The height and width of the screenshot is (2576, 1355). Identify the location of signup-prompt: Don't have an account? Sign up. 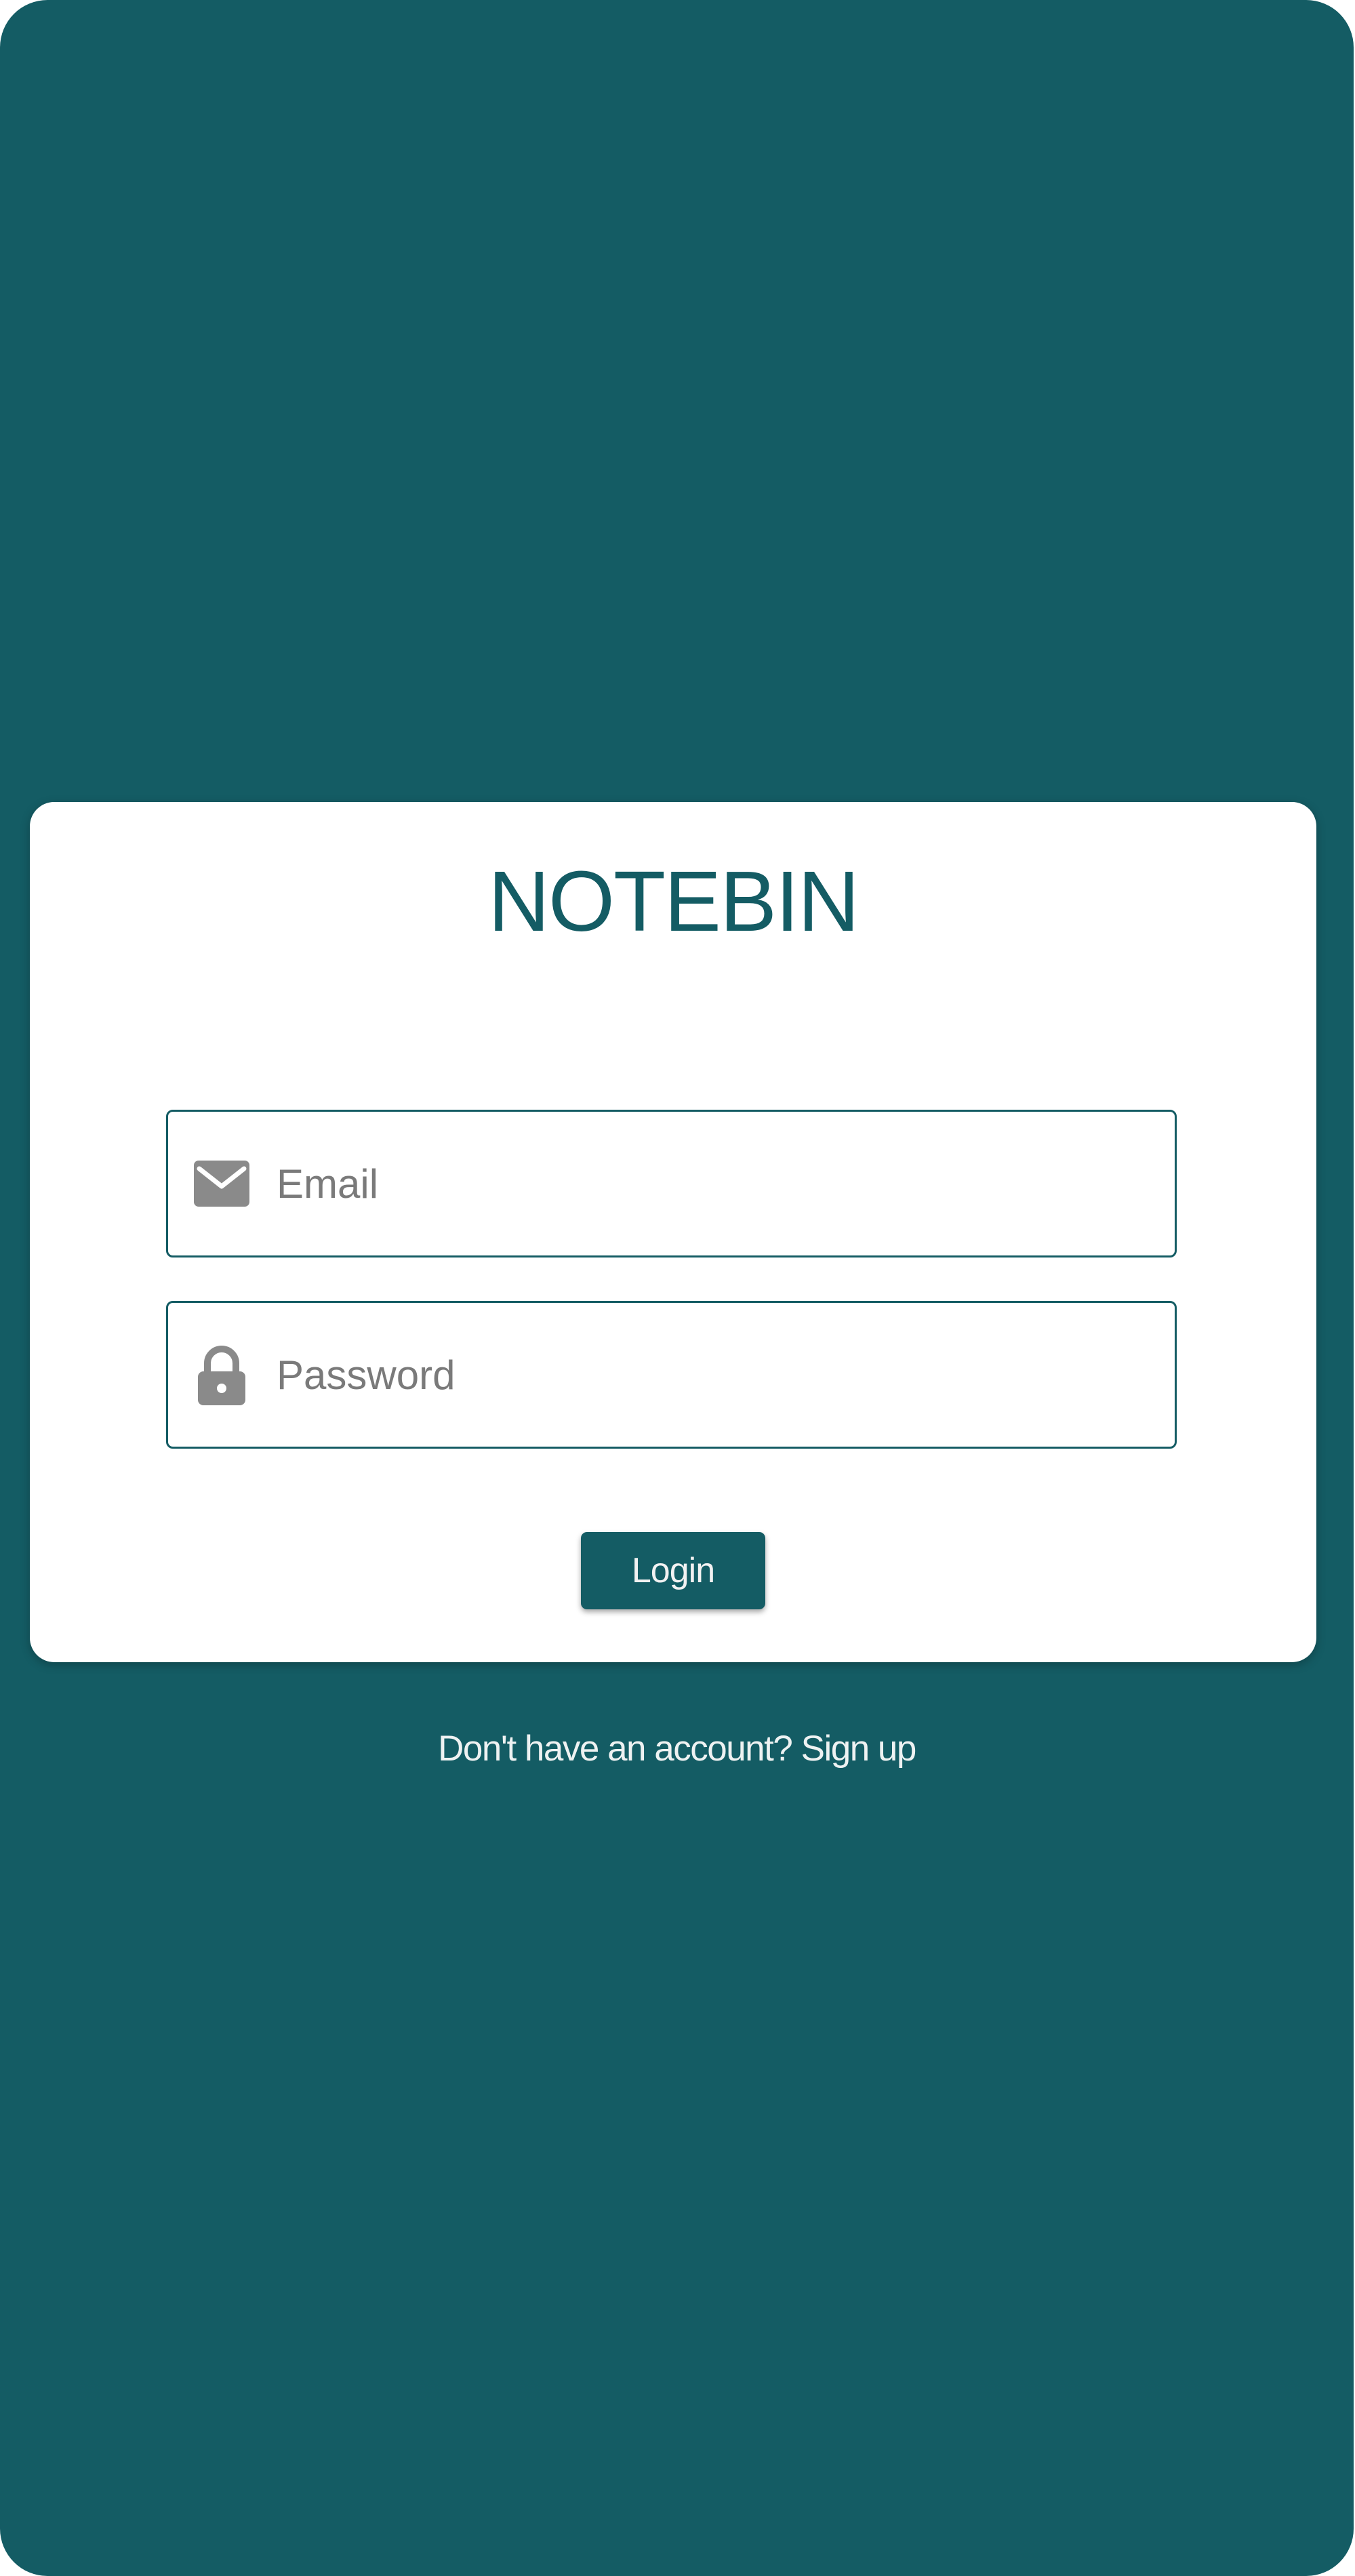
(677, 1749).